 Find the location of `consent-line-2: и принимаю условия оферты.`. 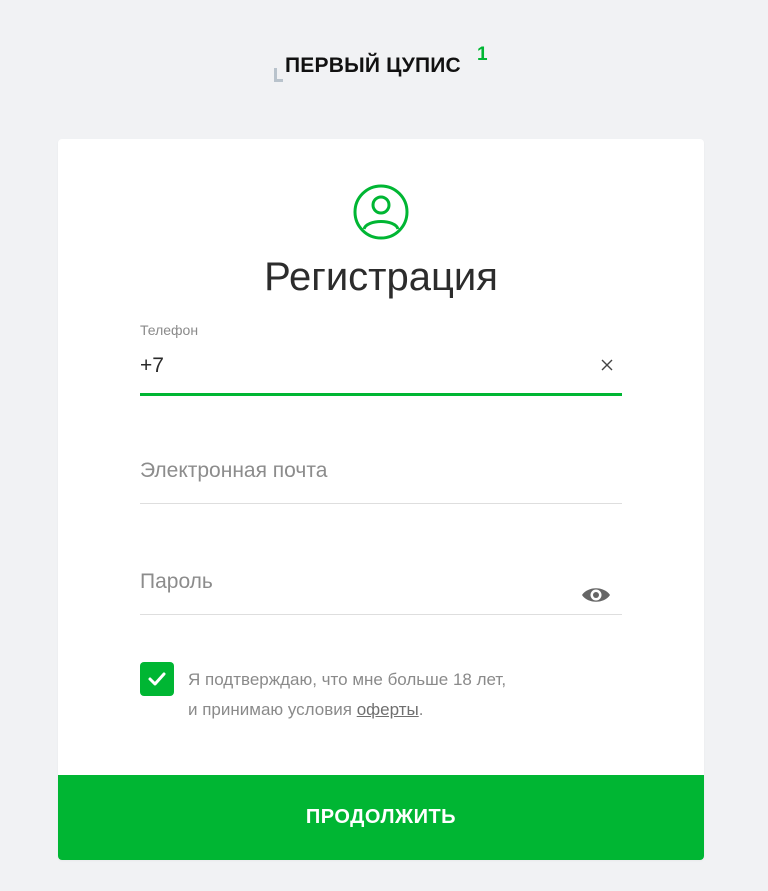

consent-line-2: и принимаю условия оферты. is located at coordinates (347, 710).